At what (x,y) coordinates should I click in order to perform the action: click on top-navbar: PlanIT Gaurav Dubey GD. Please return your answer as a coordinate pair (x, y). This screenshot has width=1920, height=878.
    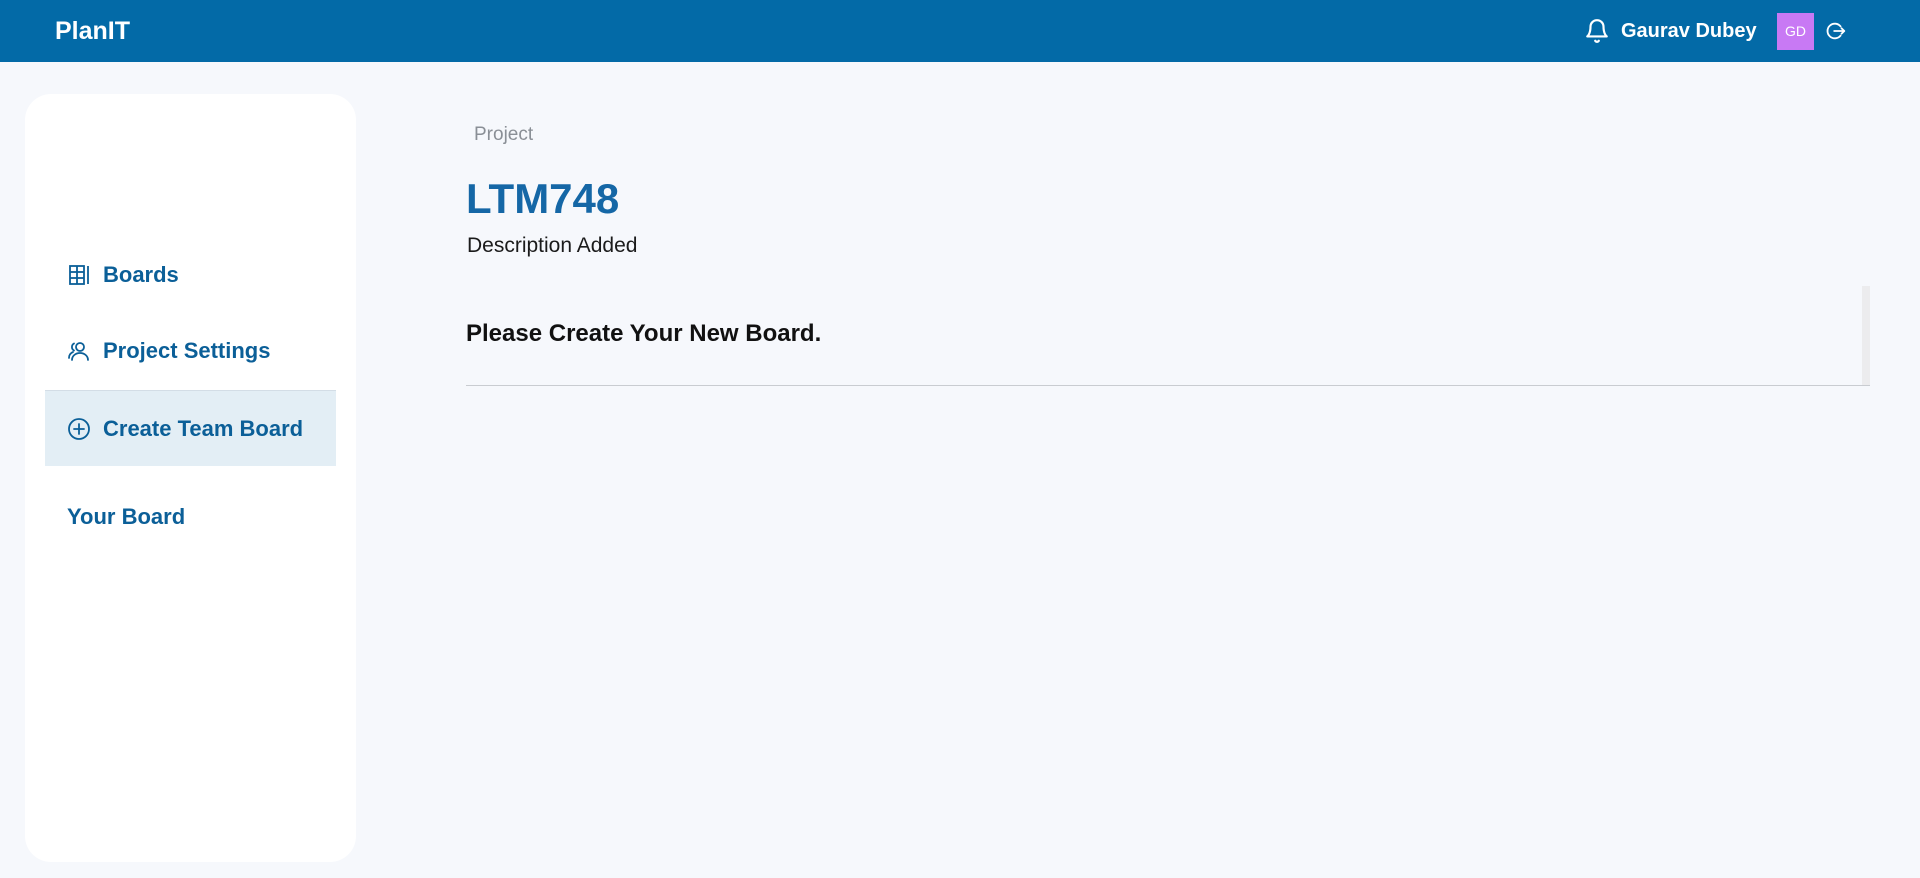
    Looking at the image, I should click on (960, 31).